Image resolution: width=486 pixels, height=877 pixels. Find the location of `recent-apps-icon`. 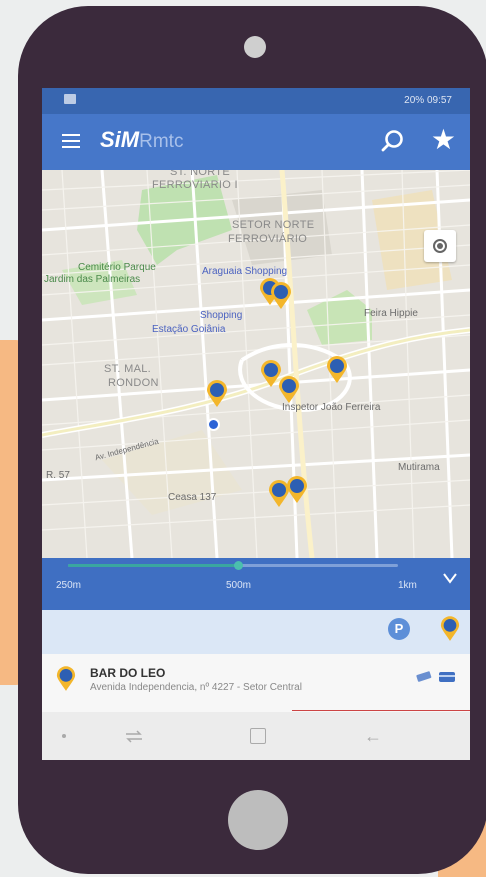

recent-apps-icon is located at coordinates (134, 736).